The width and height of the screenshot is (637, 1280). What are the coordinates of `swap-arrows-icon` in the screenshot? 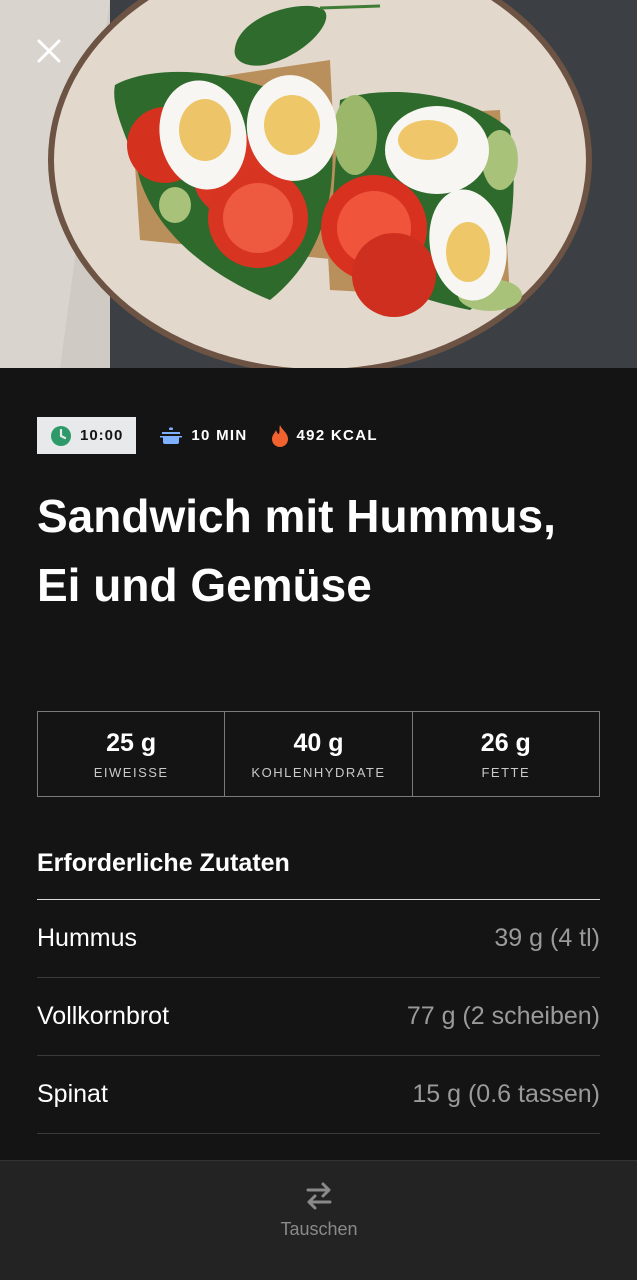 It's located at (319, 1196).